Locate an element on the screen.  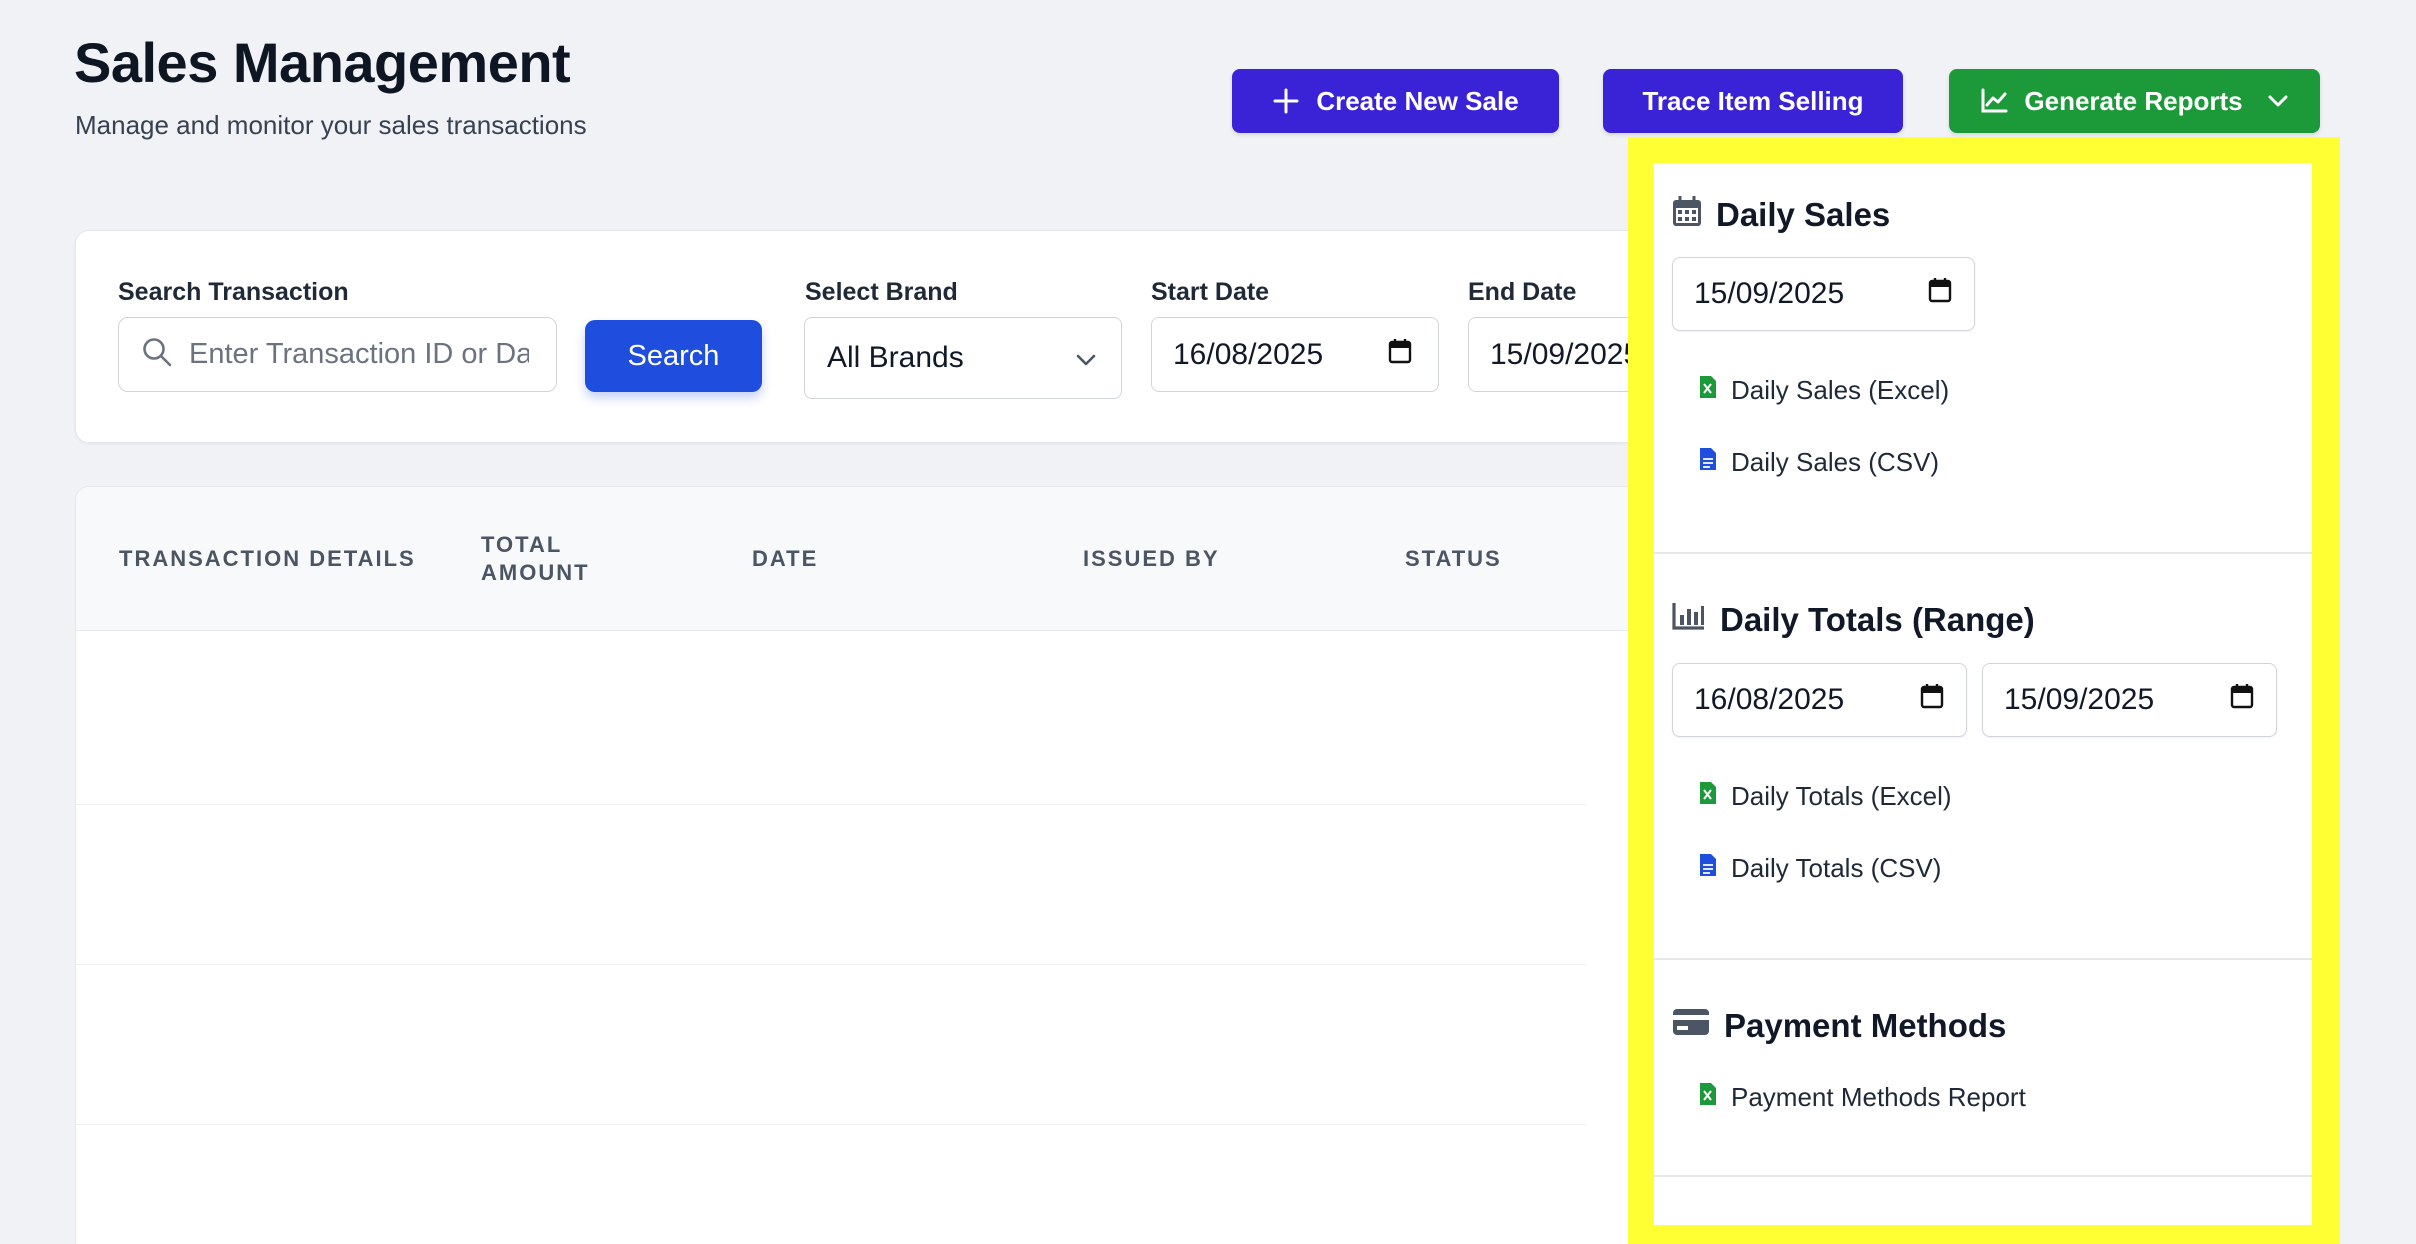
daily-sales-csv-link: Daily Sales (CSV) is located at coordinates (1819, 462).